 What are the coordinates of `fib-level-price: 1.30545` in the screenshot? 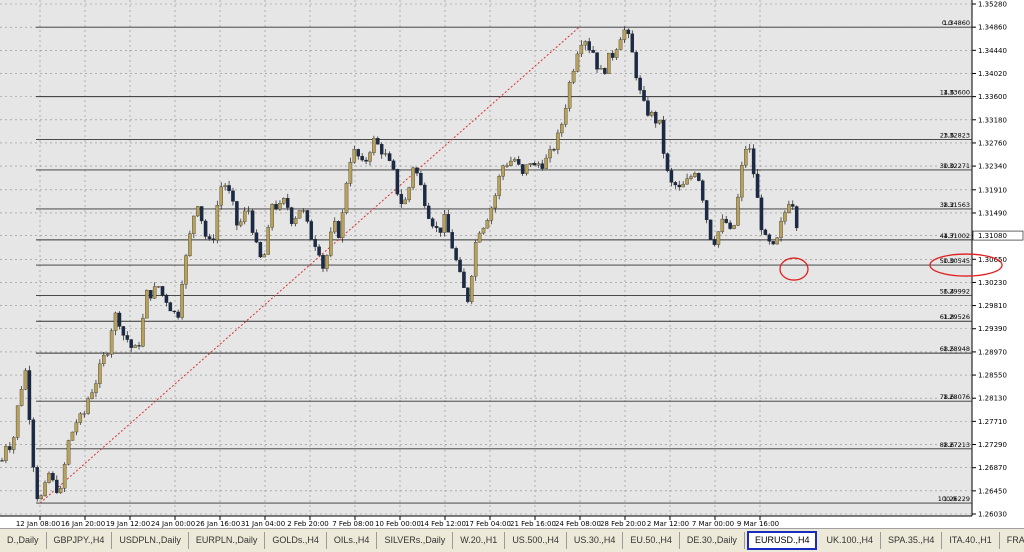 It's located at (956, 261).